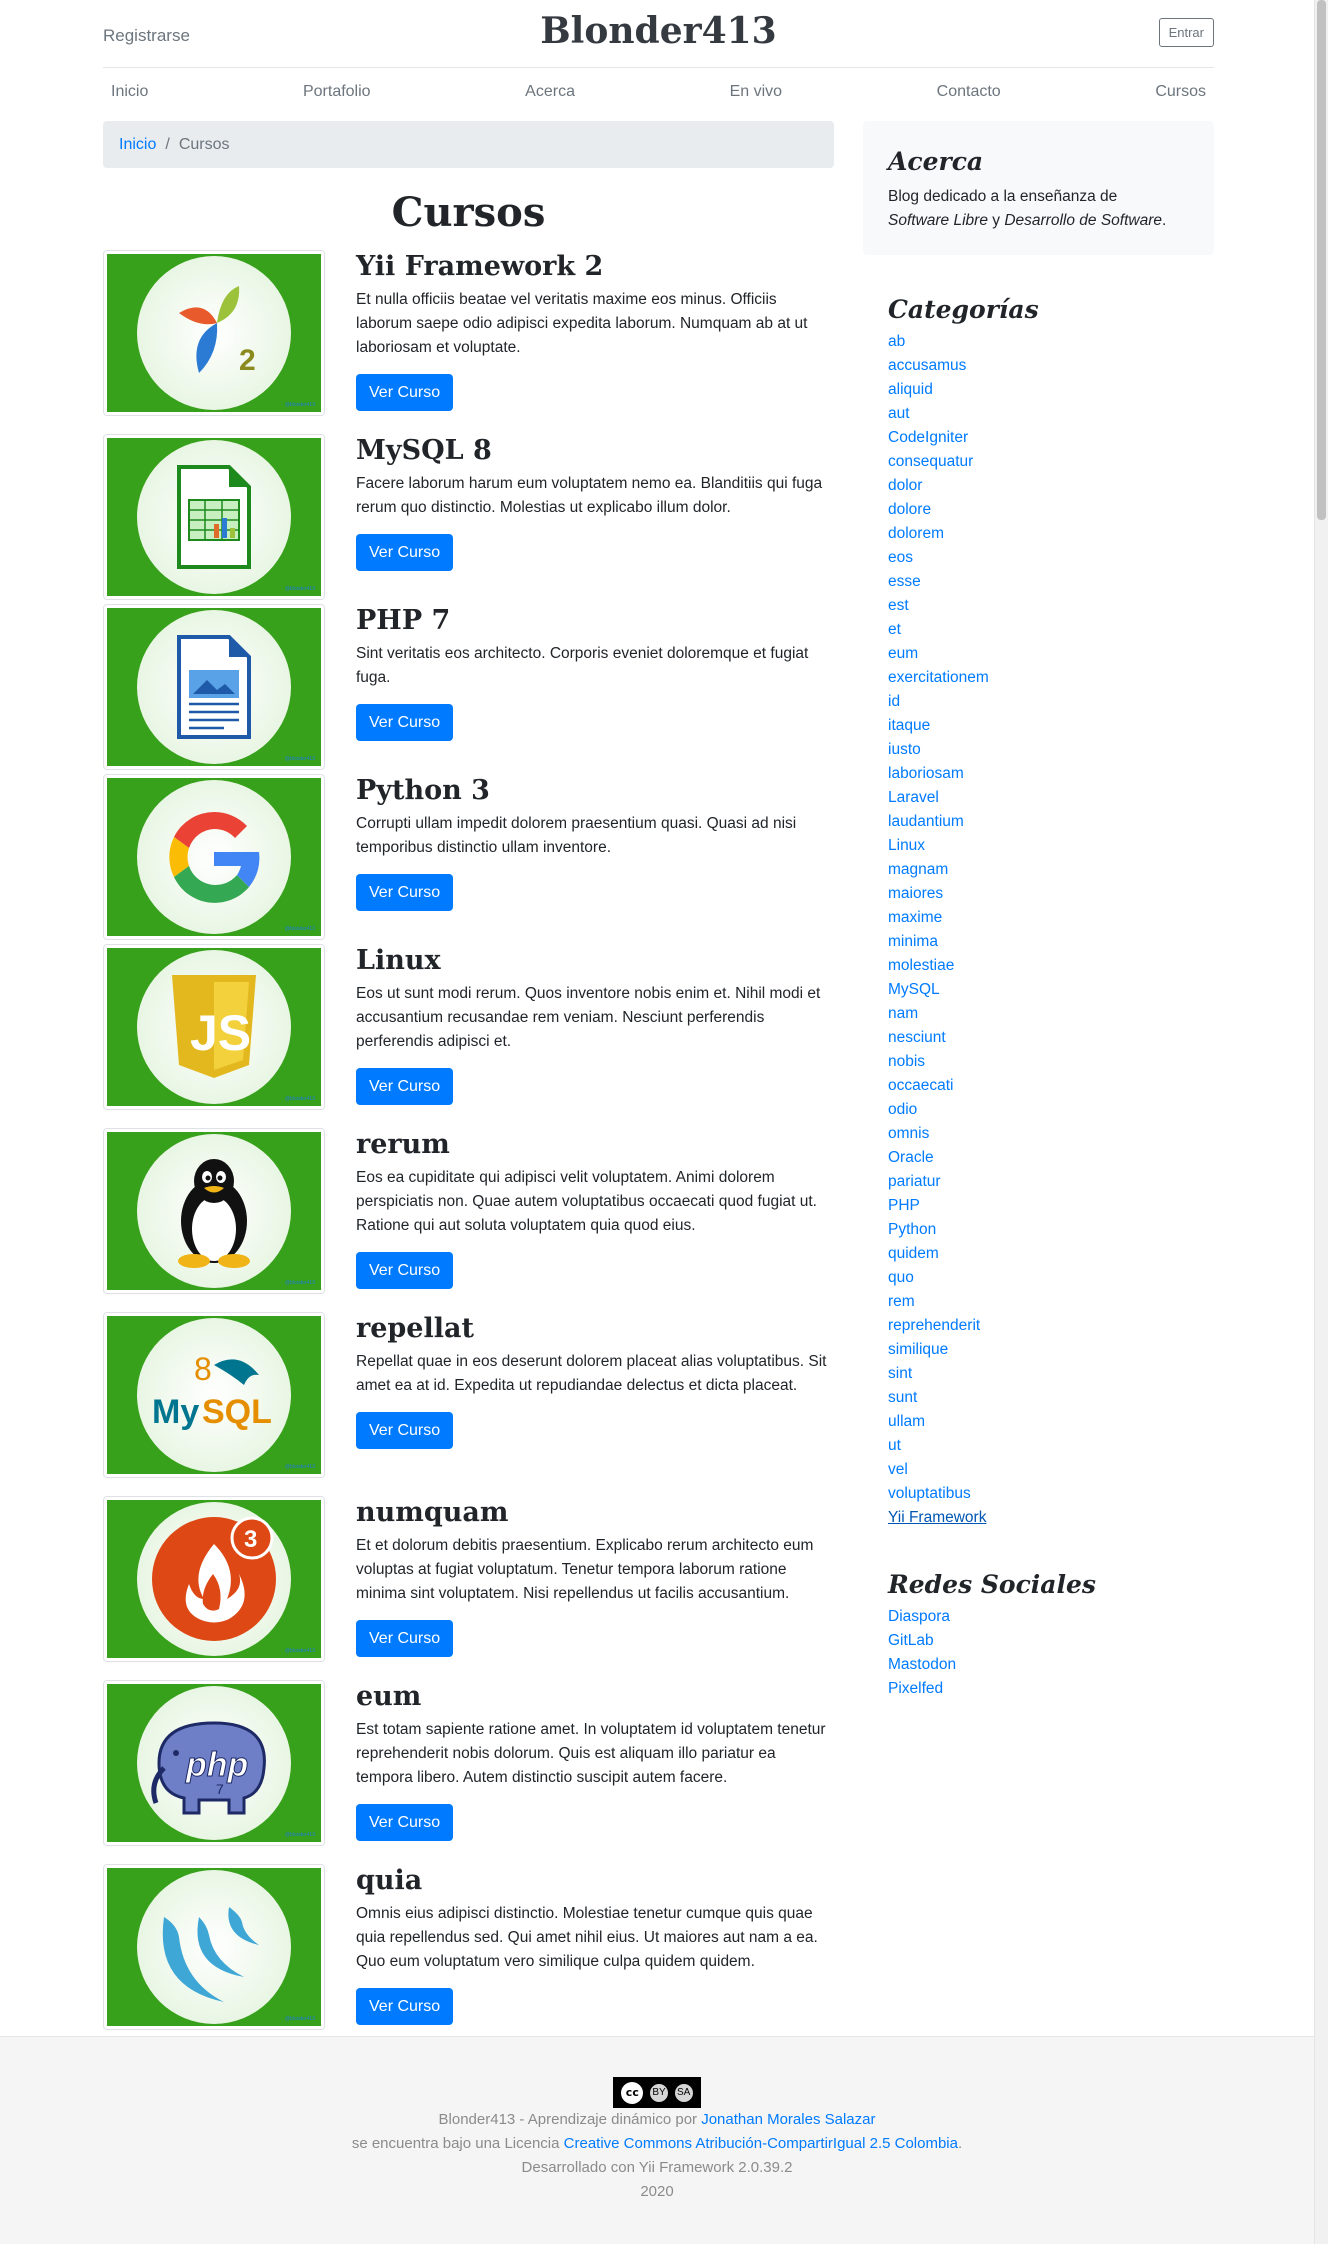  What do you see at coordinates (909, 725) in the screenshot?
I see `category-link: itaque` at bounding box center [909, 725].